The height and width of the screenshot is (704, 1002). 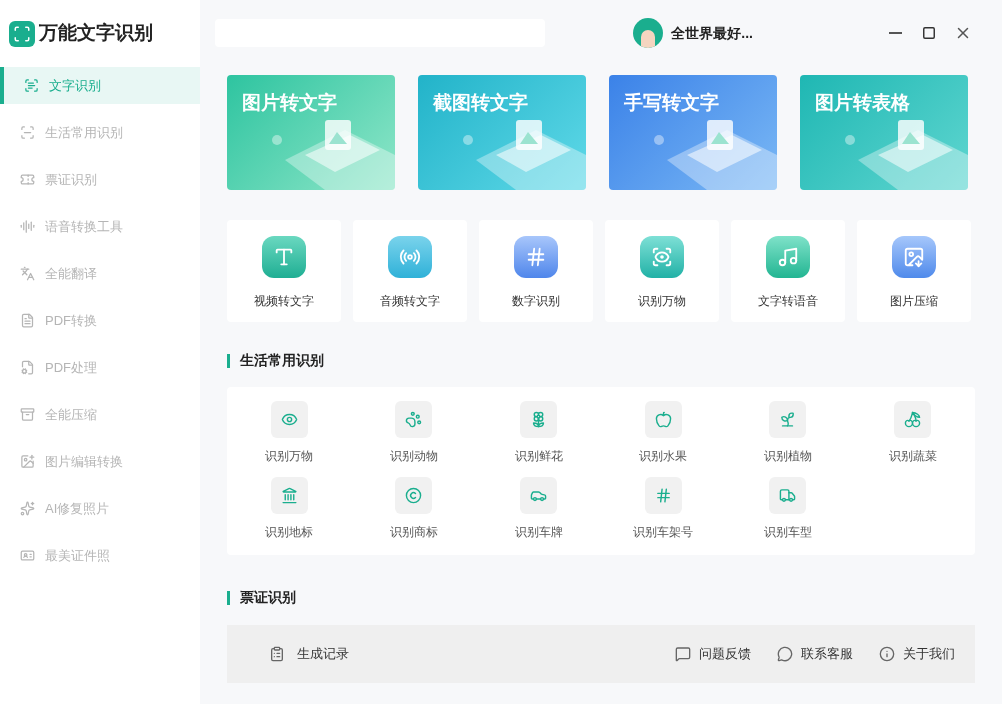 I want to click on message-icon, so click(x=683, y=654).